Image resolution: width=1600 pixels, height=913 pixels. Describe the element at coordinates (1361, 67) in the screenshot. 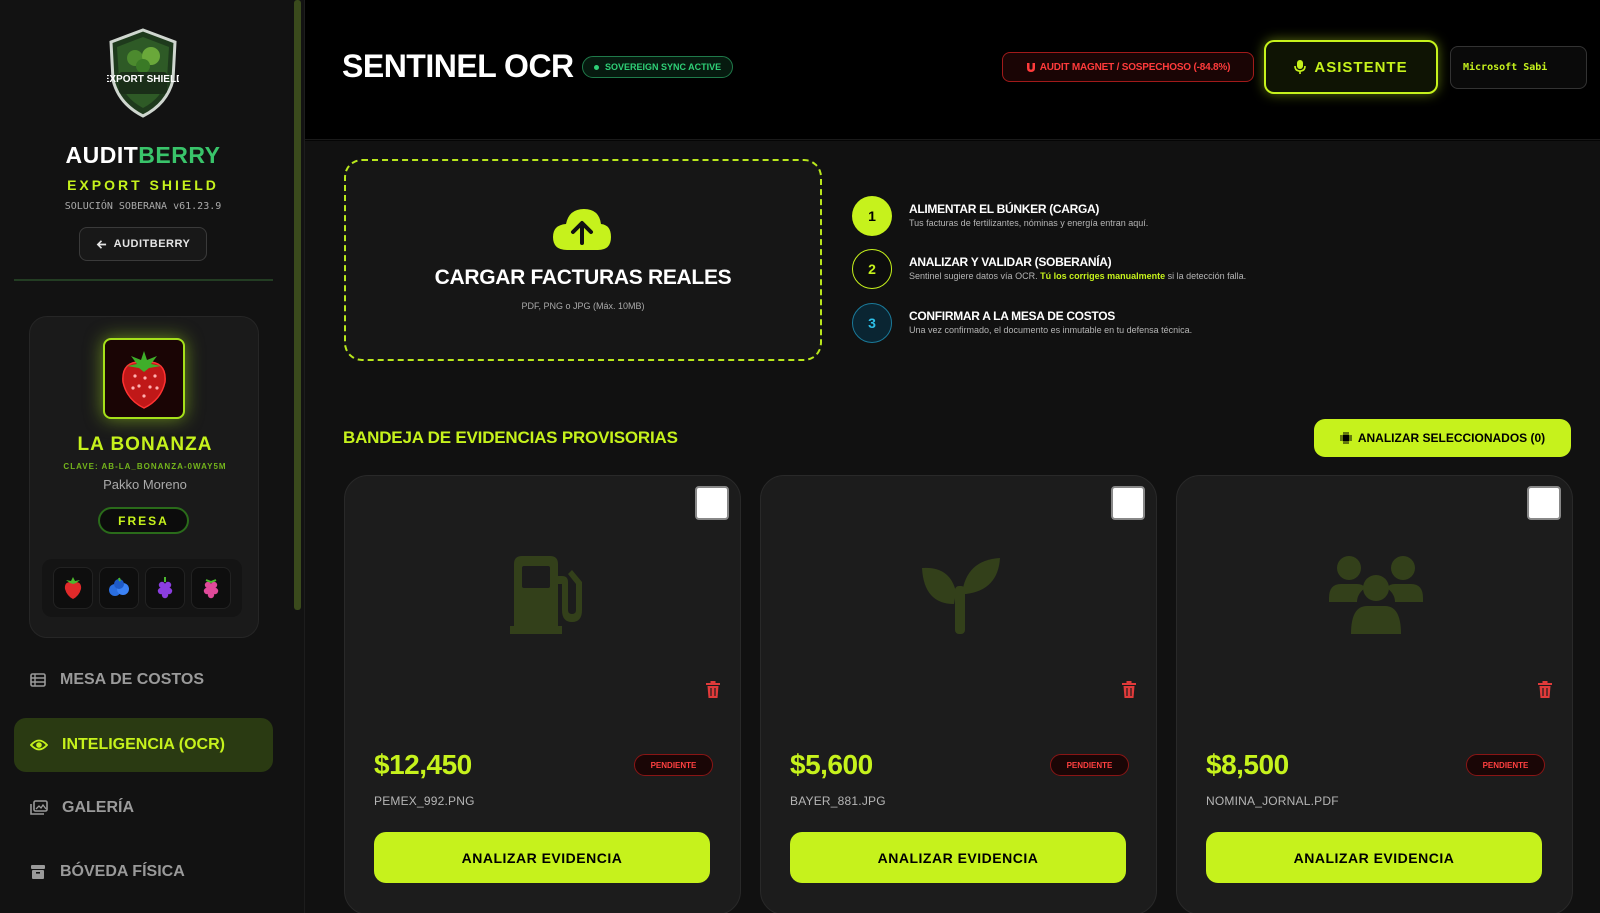

I see `assistant-button-label: ASISTENTE` at that location.